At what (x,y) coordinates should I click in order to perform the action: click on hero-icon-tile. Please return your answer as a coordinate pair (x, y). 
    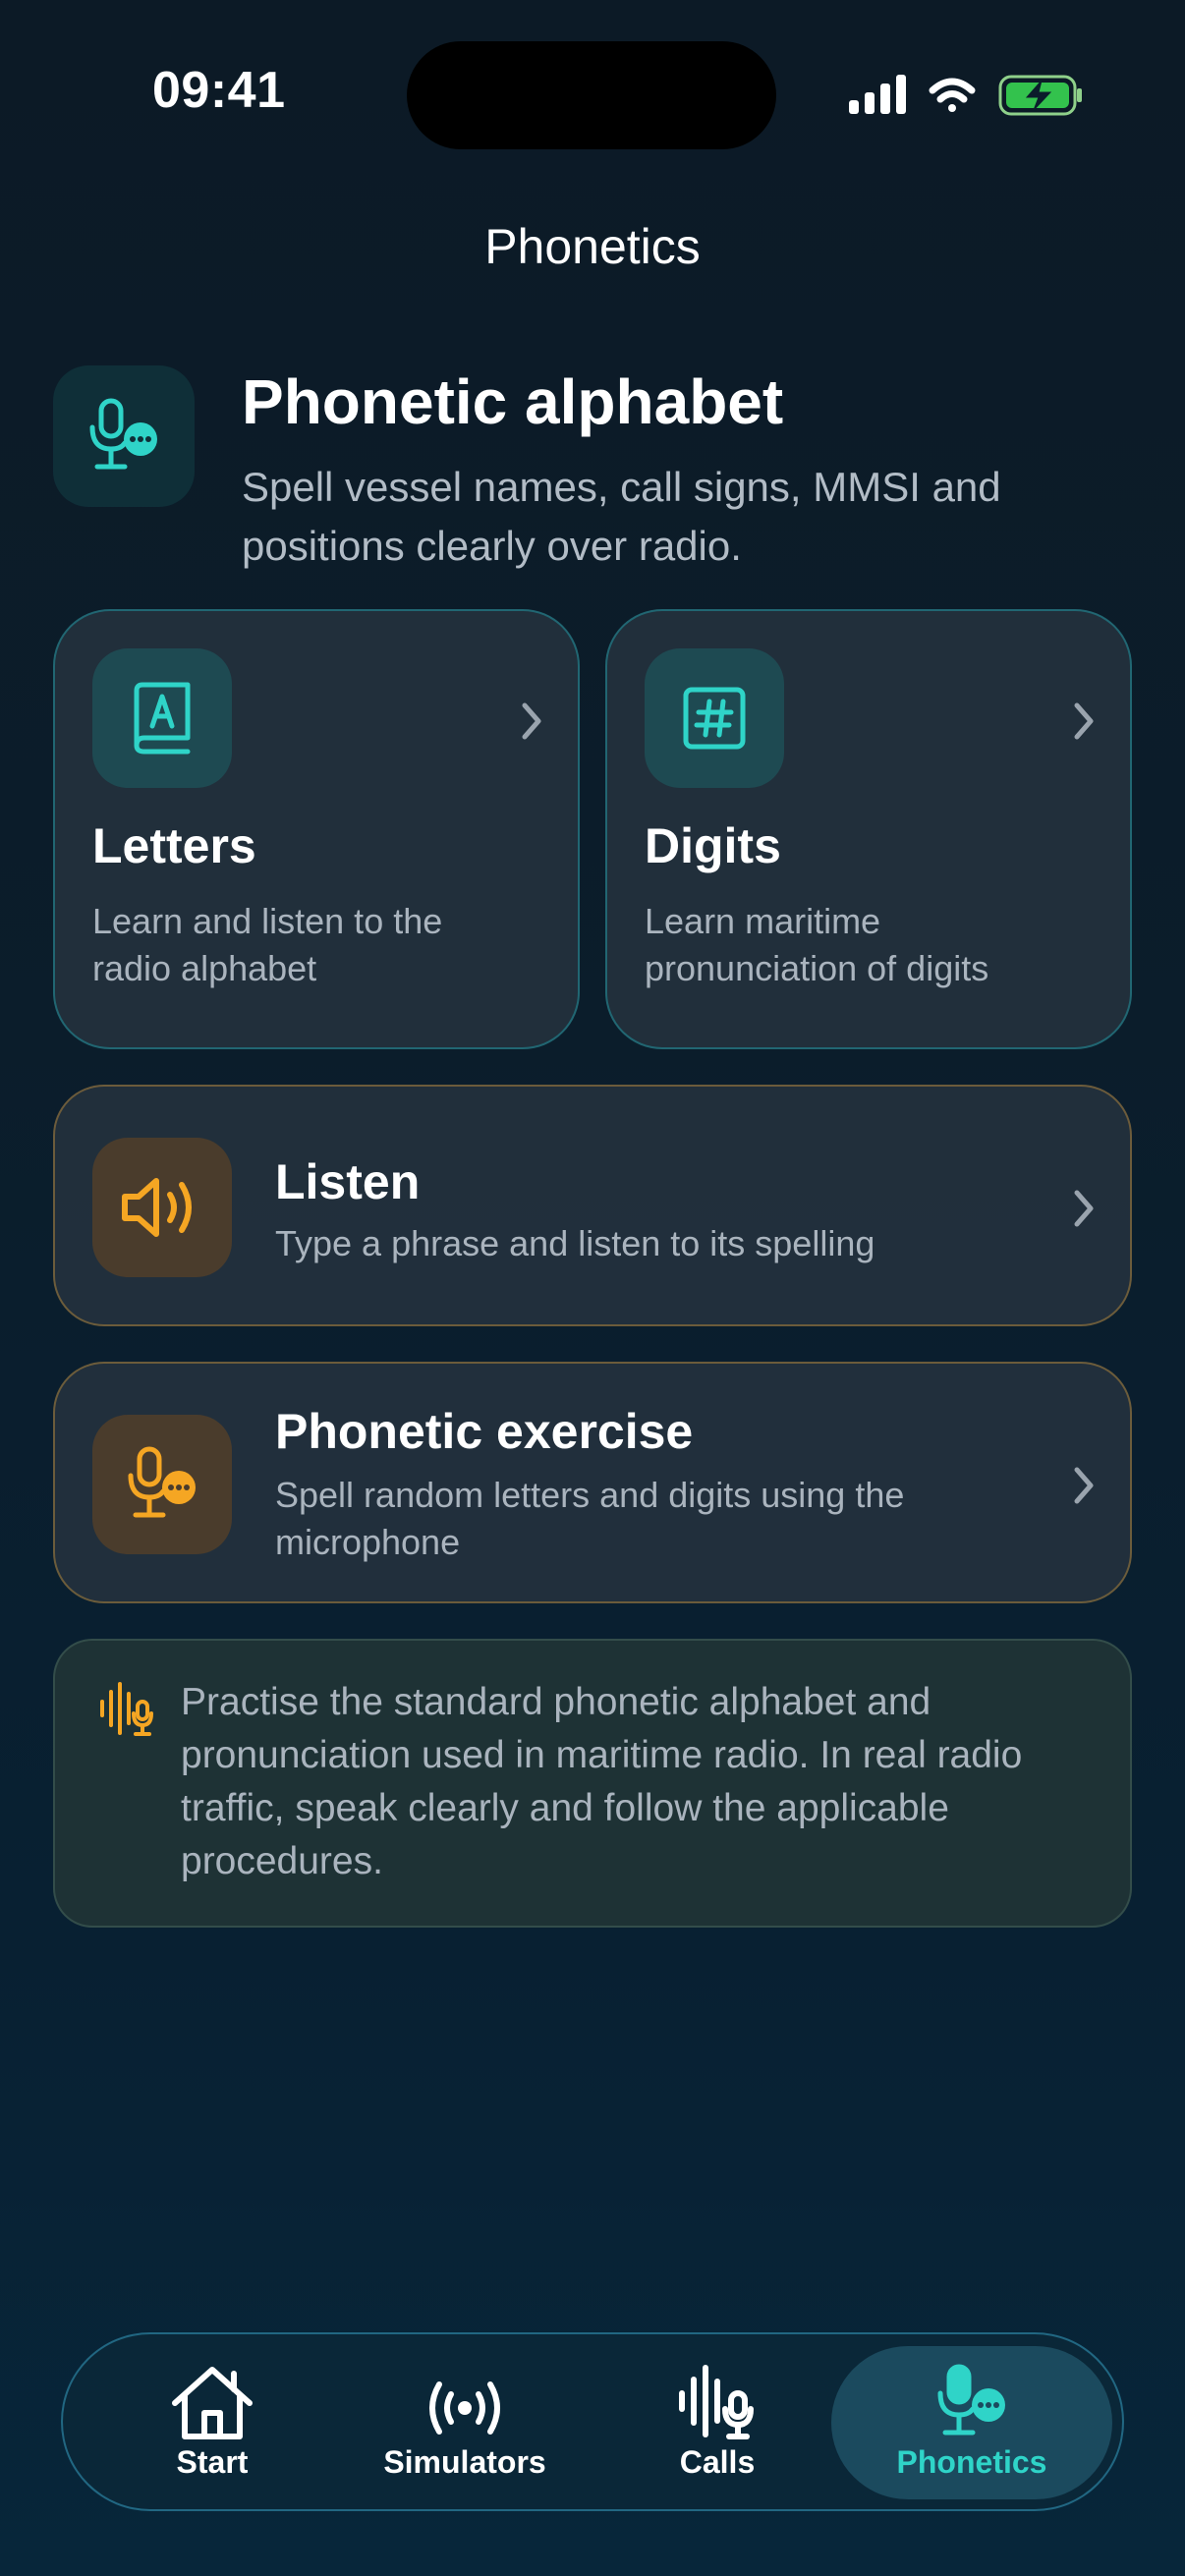
    Looking at the image, I should click on (124, 436).